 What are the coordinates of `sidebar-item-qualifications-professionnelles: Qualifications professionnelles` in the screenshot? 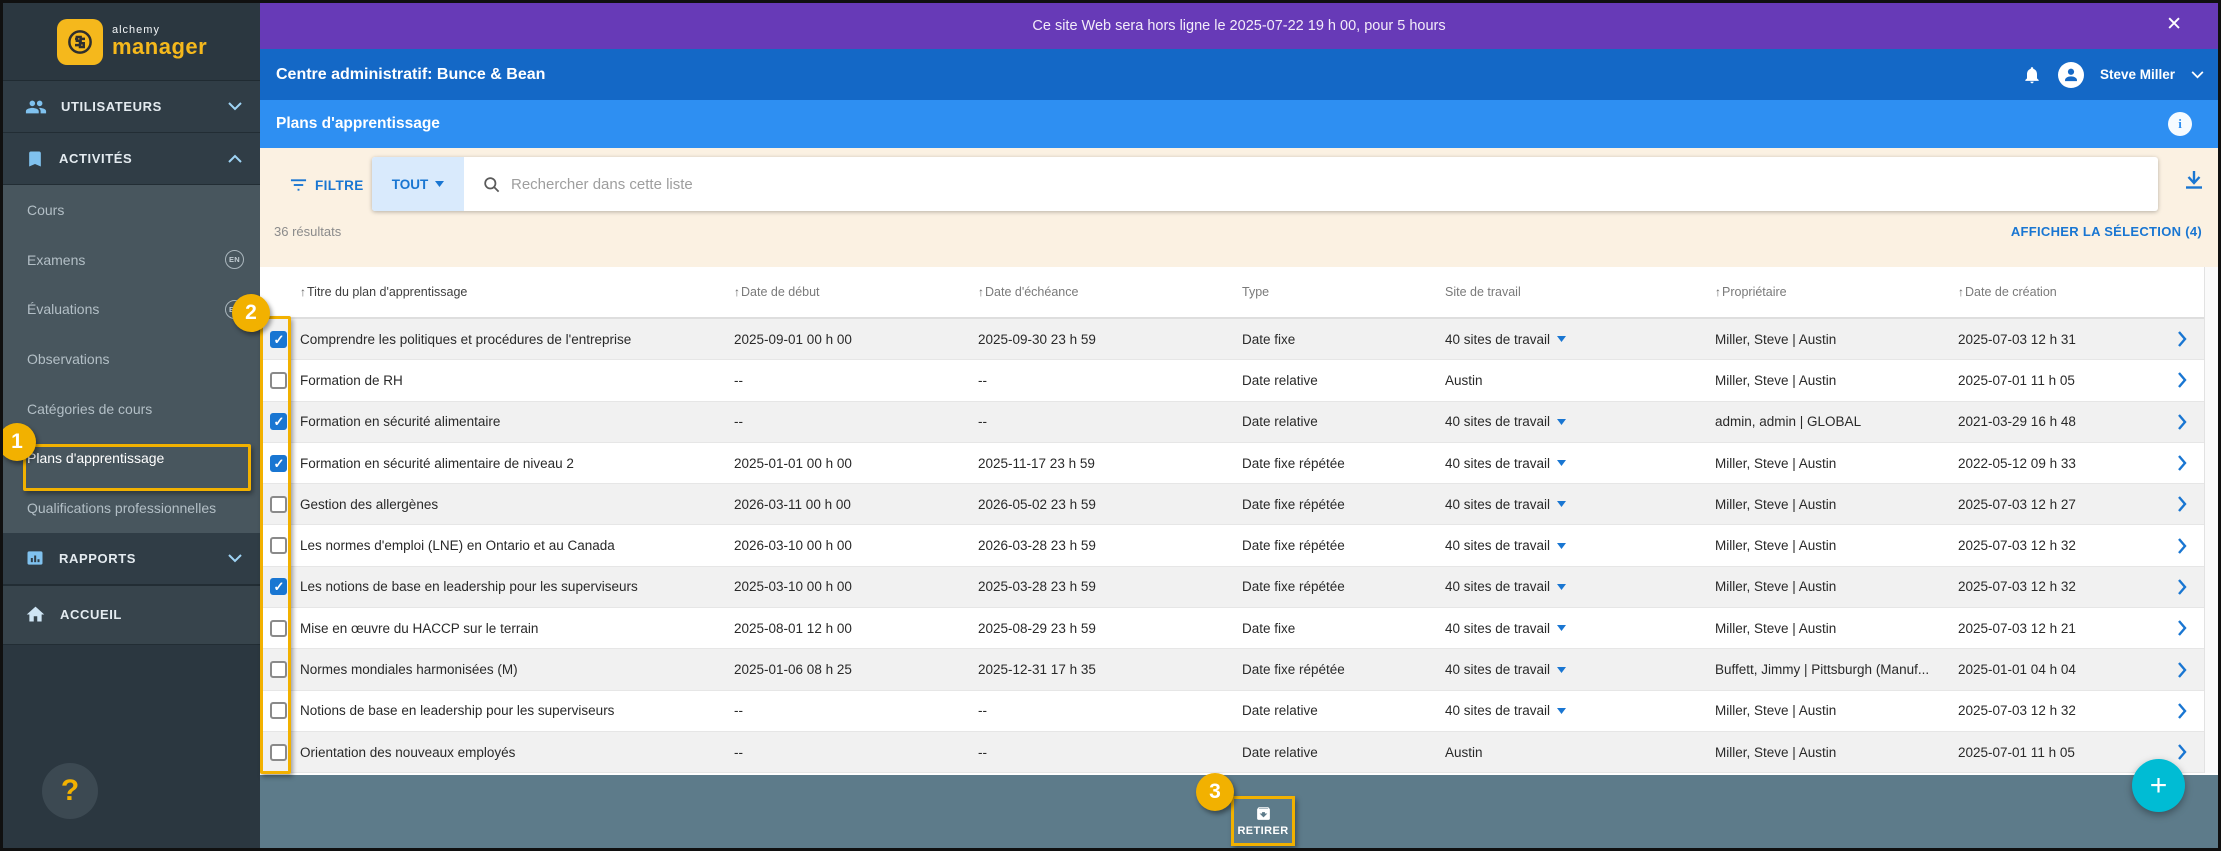 It's located at (131, 508).